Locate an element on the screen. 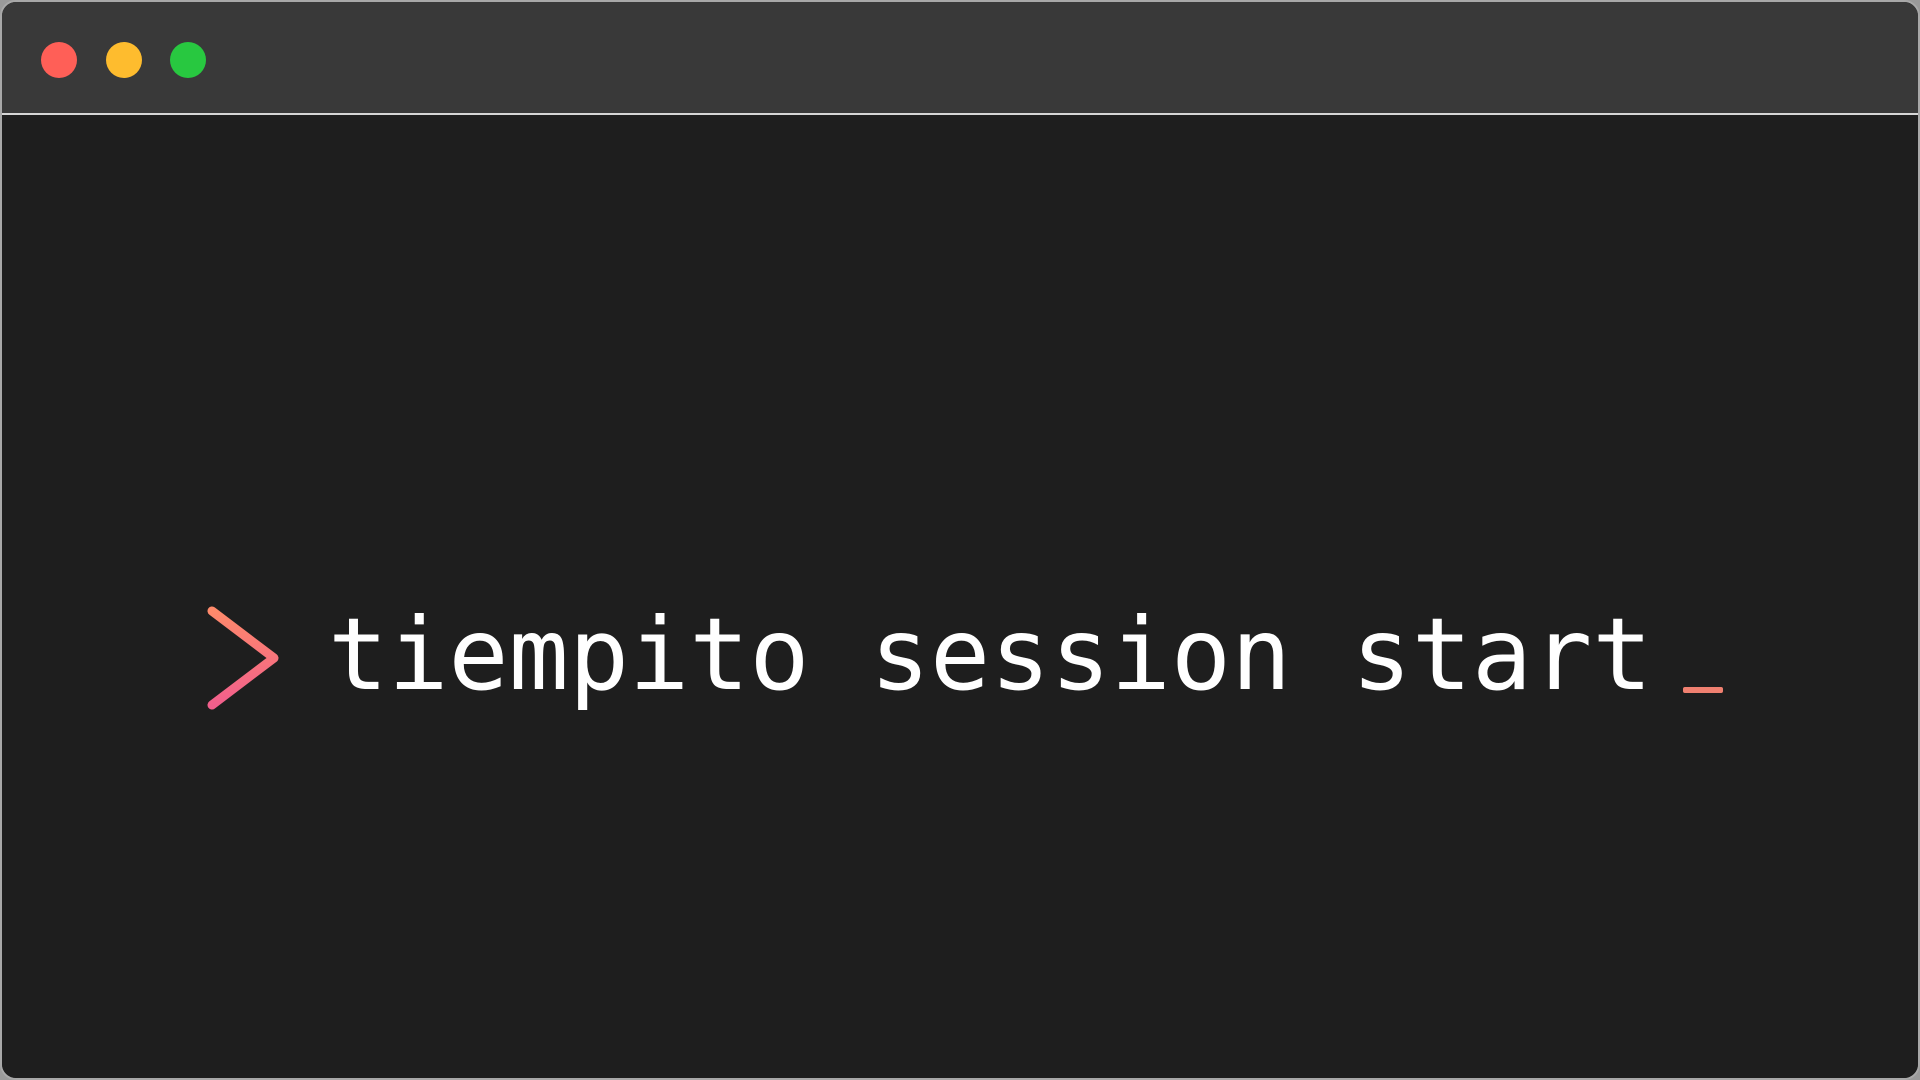 The image size is (1920, 1080). chevron-right-icon is located at coordinates (243, 658).